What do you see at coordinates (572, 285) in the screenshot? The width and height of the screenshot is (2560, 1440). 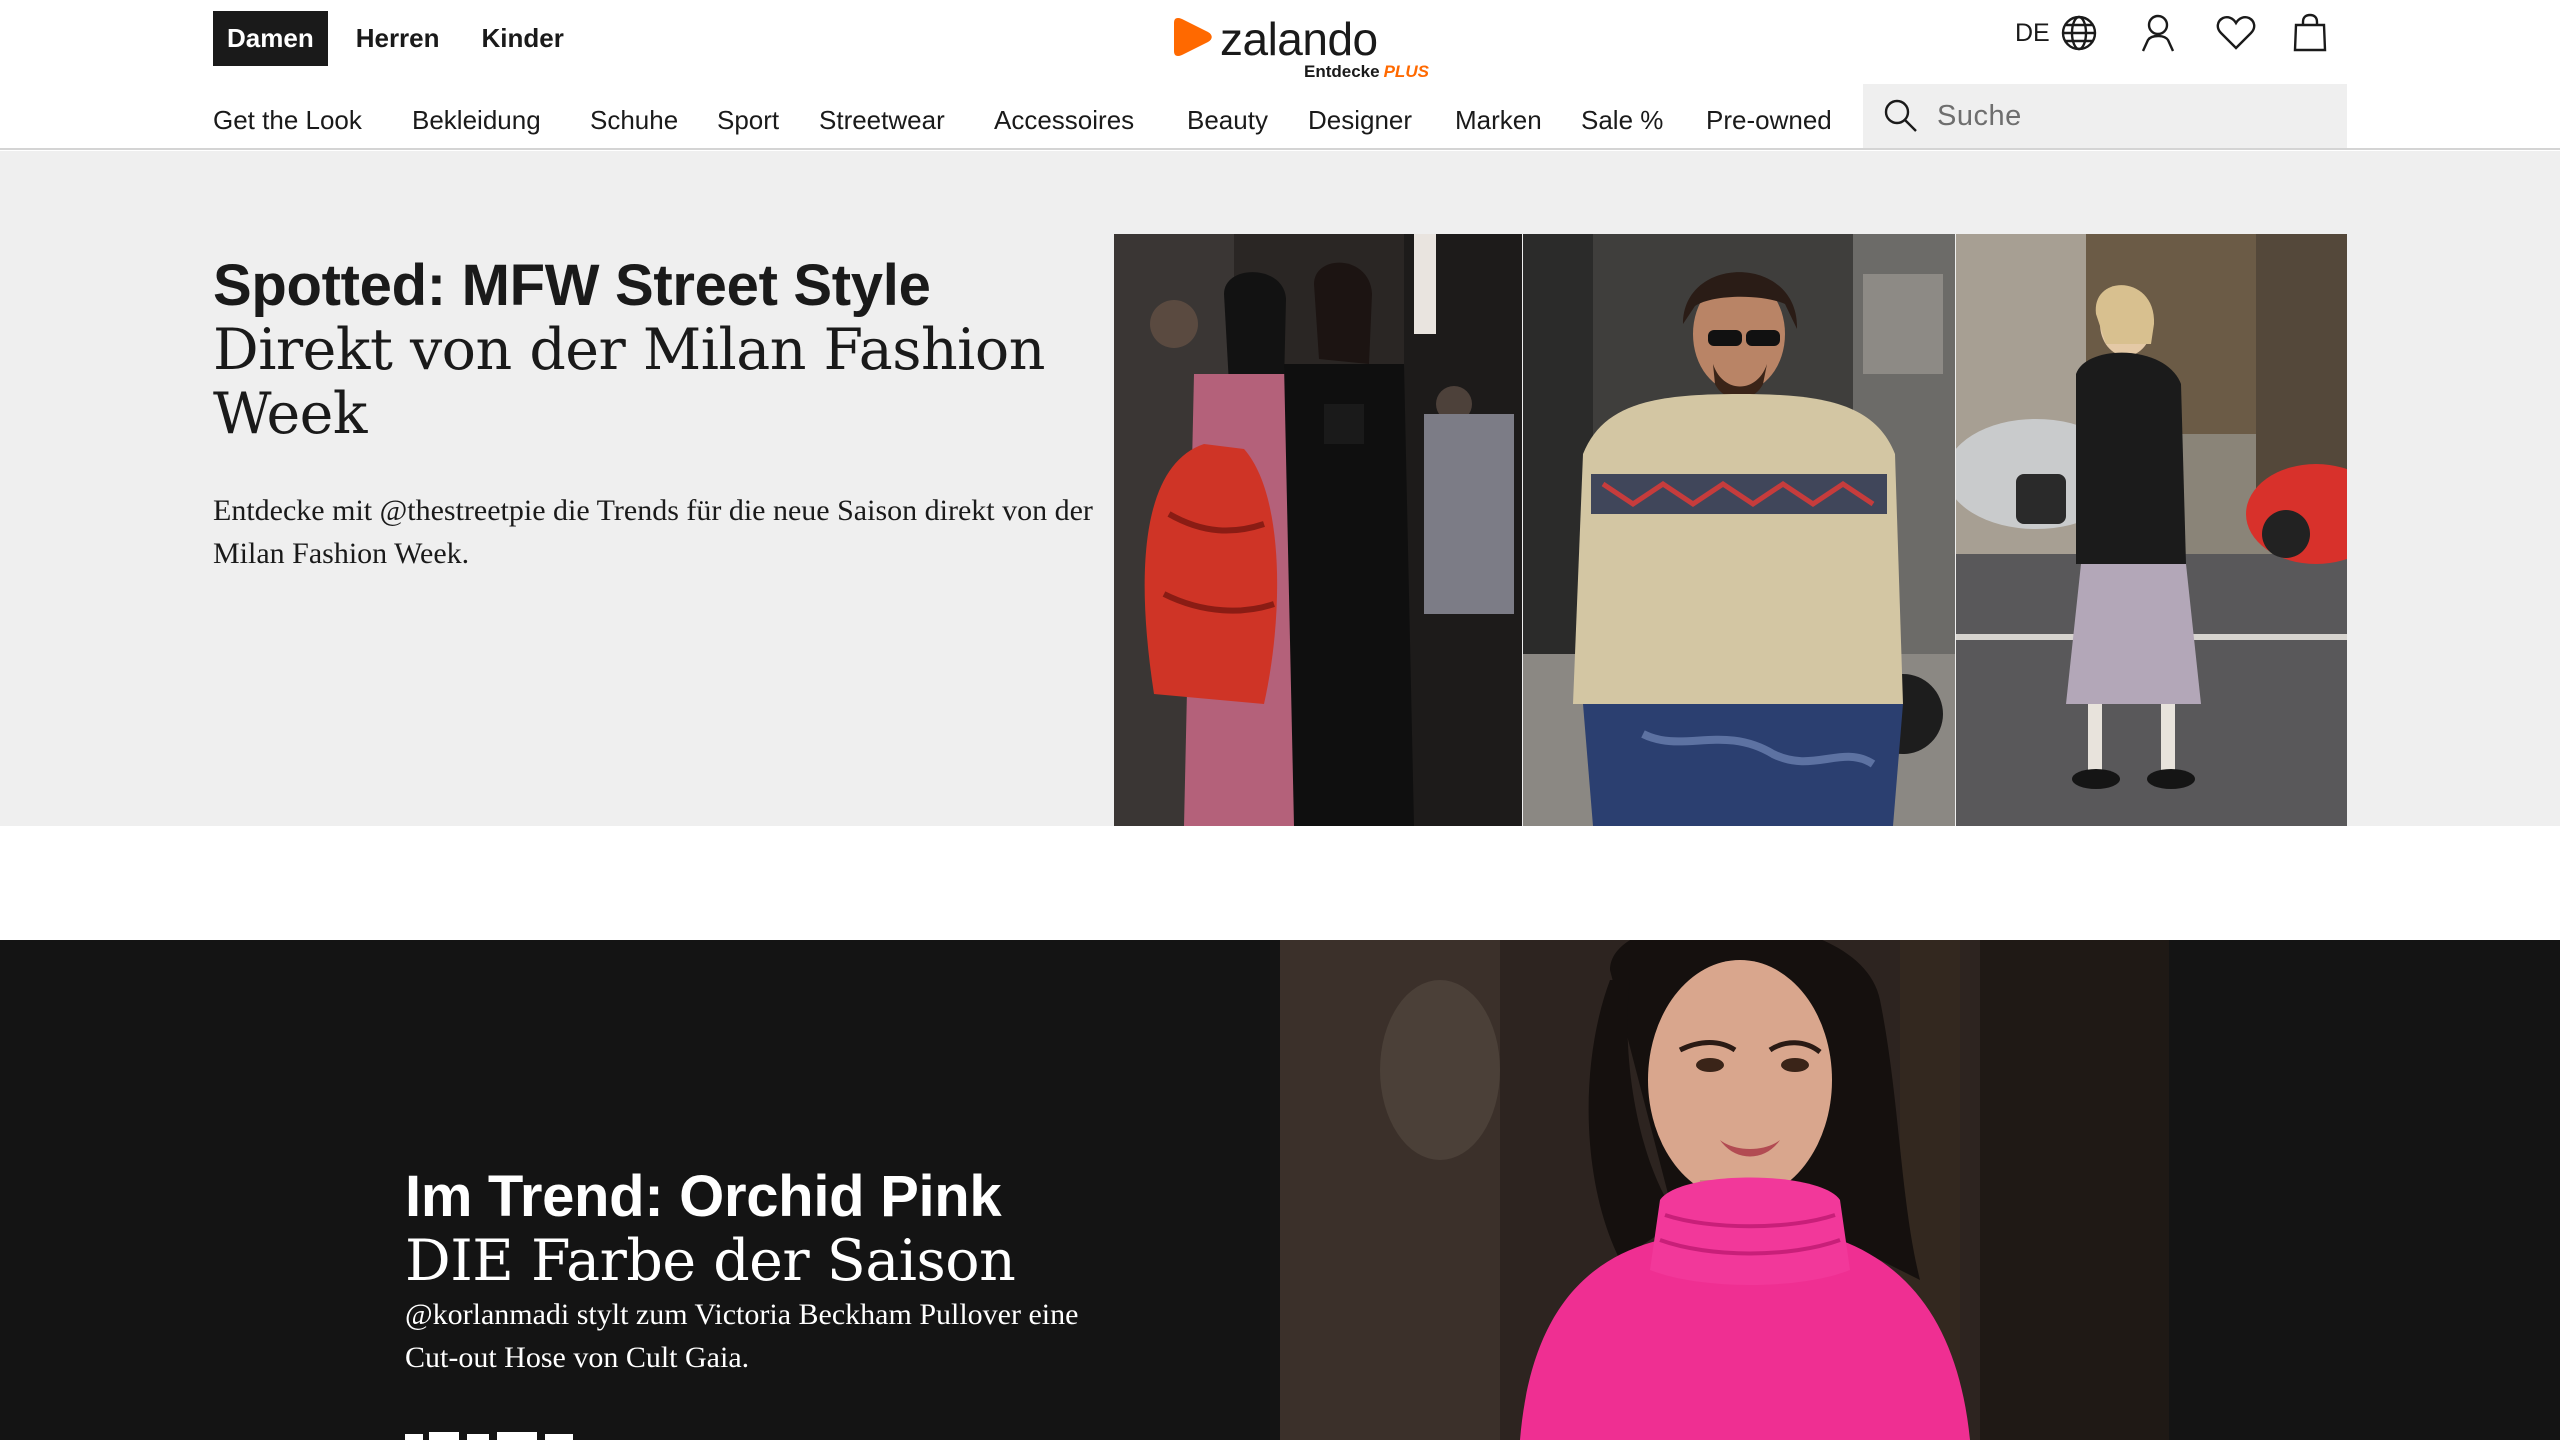 I see `teaser-street-style-headline: Spotted: MFW Street Style` at bounding box center [572, 285].